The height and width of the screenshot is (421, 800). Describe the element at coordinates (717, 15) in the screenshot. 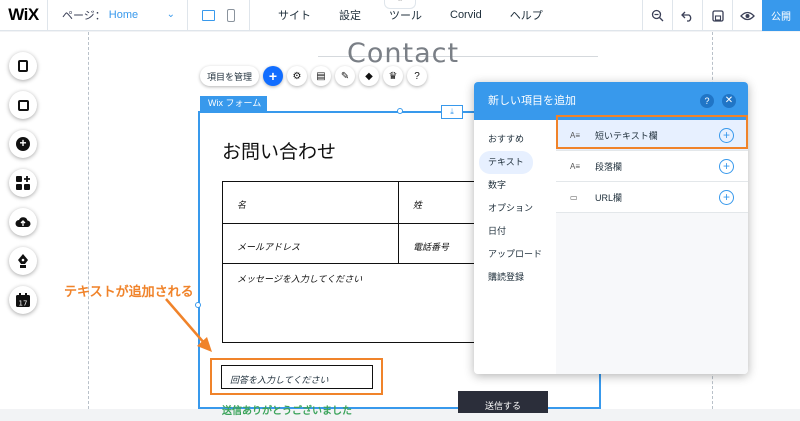

I see `save-icon` at that location.